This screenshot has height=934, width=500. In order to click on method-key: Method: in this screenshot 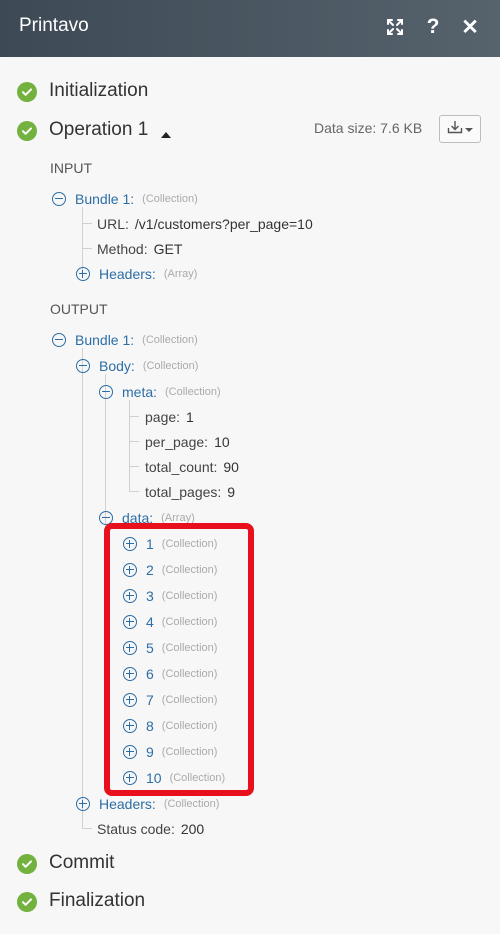, I will do `click(122, 249)`.